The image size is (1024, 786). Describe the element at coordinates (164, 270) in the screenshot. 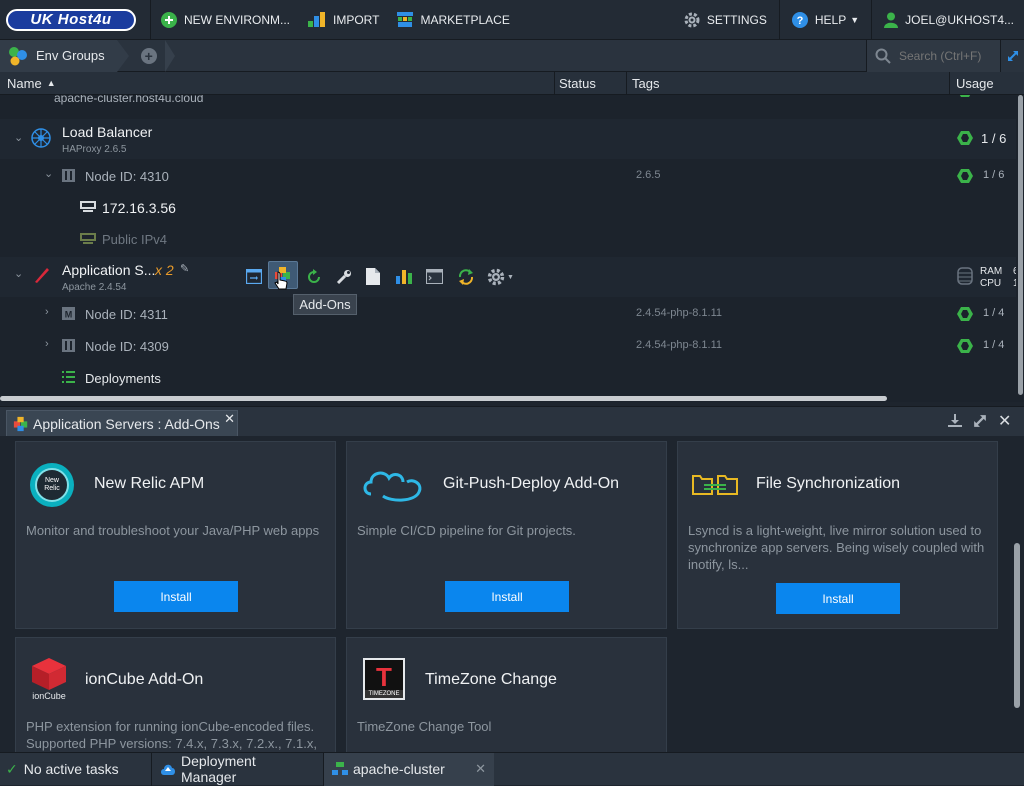

I see `node-count-badge: x 2` at that location.